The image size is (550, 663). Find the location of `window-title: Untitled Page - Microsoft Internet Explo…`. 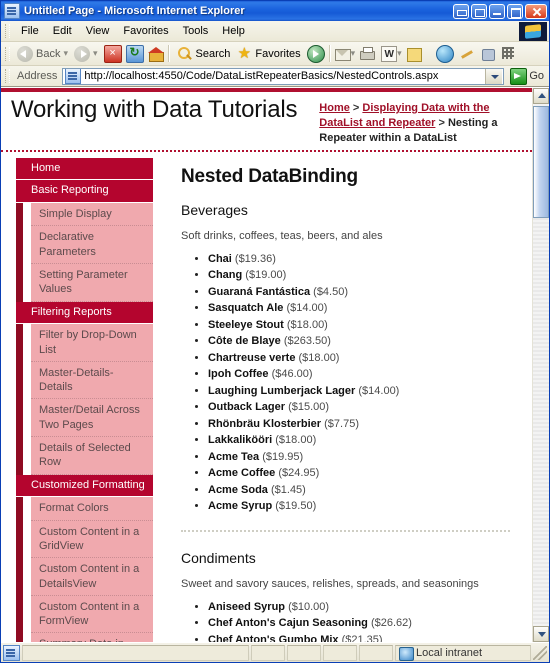

window-title: Untitled Page - Microsoft Internet Explo… is located at coordinates (134, 11).